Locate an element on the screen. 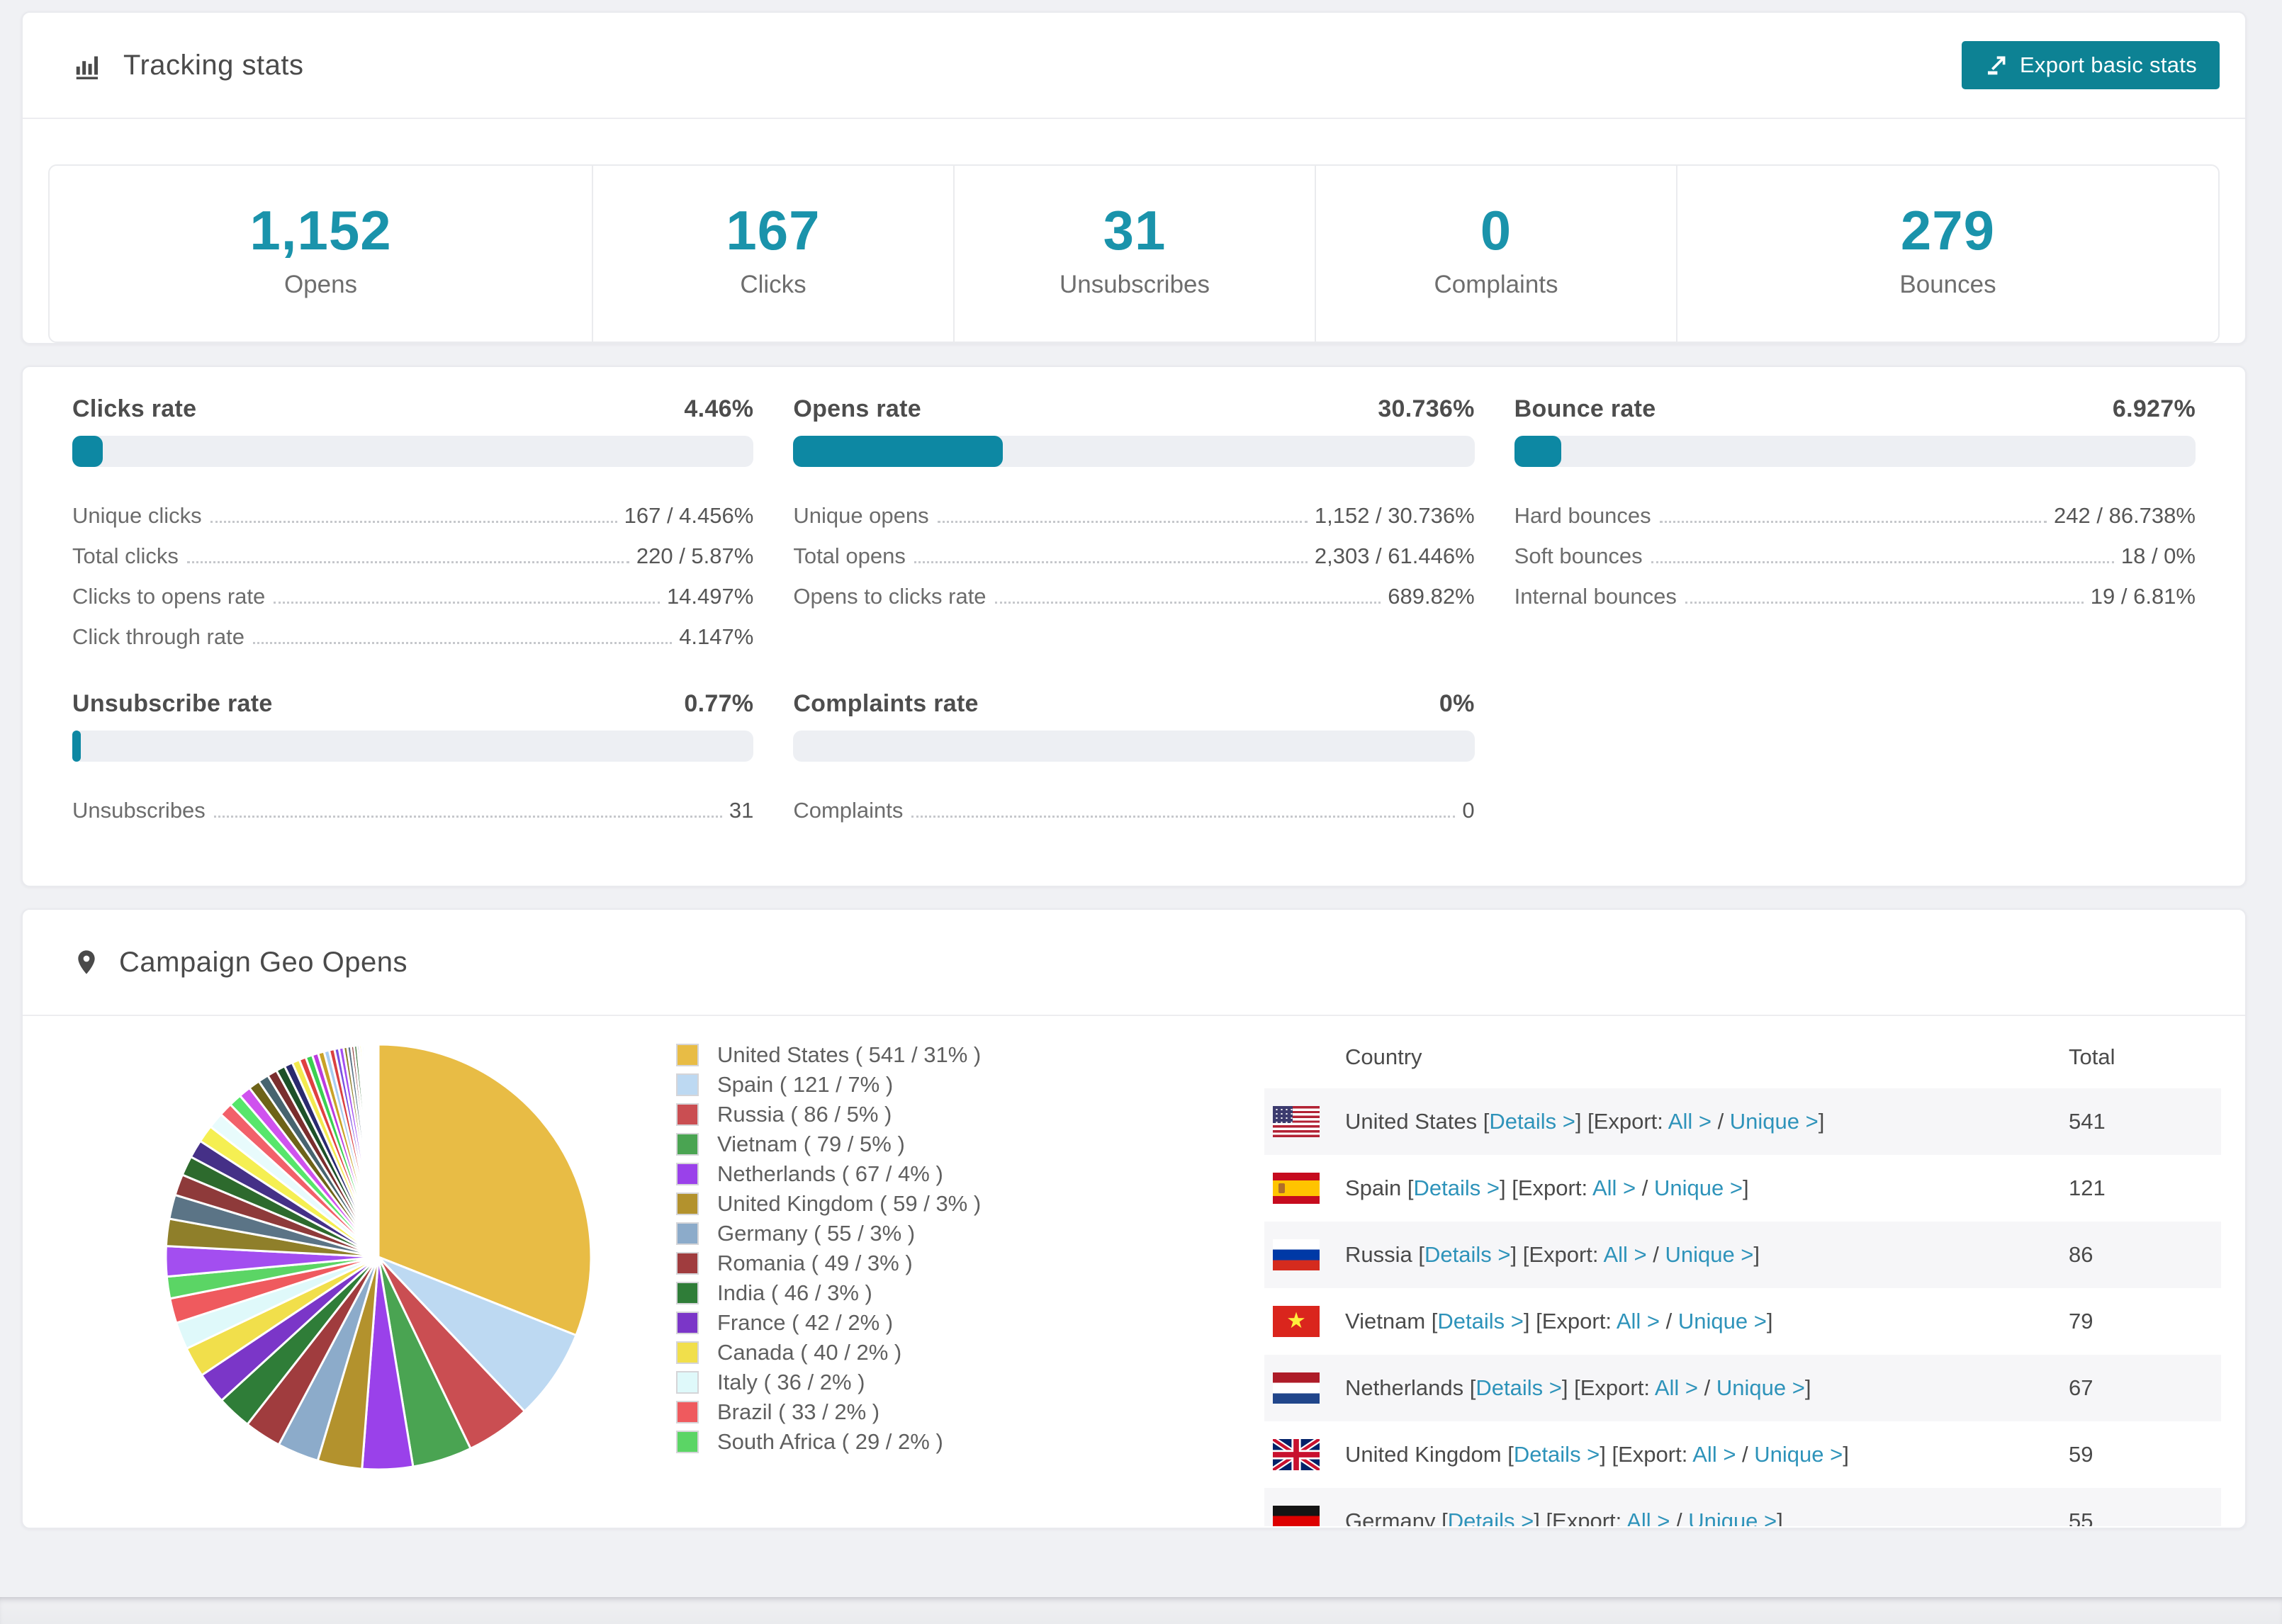  tracking-stats-header: Tracking stats Export basic stats is located at coordinates (1134, 66).